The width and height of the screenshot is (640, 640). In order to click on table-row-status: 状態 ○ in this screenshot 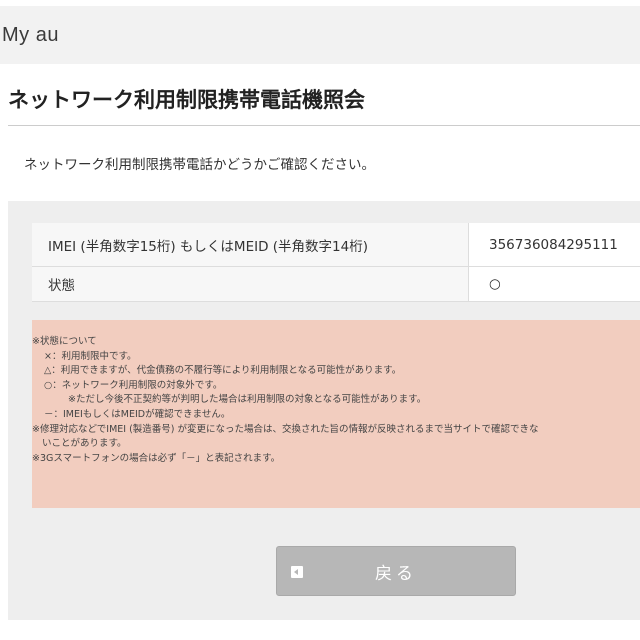, I will do `click(336, 284)`.